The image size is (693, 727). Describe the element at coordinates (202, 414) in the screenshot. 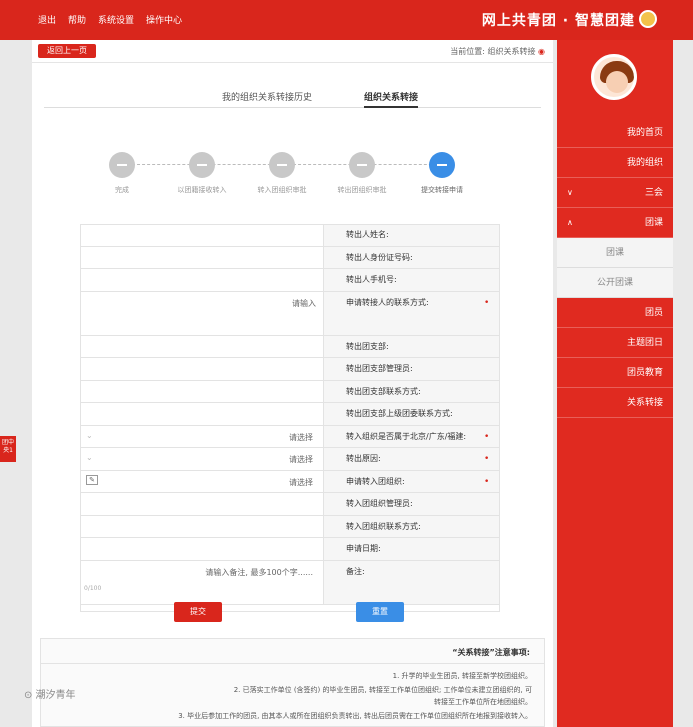

I see `out-superior-contact-field` at that location.